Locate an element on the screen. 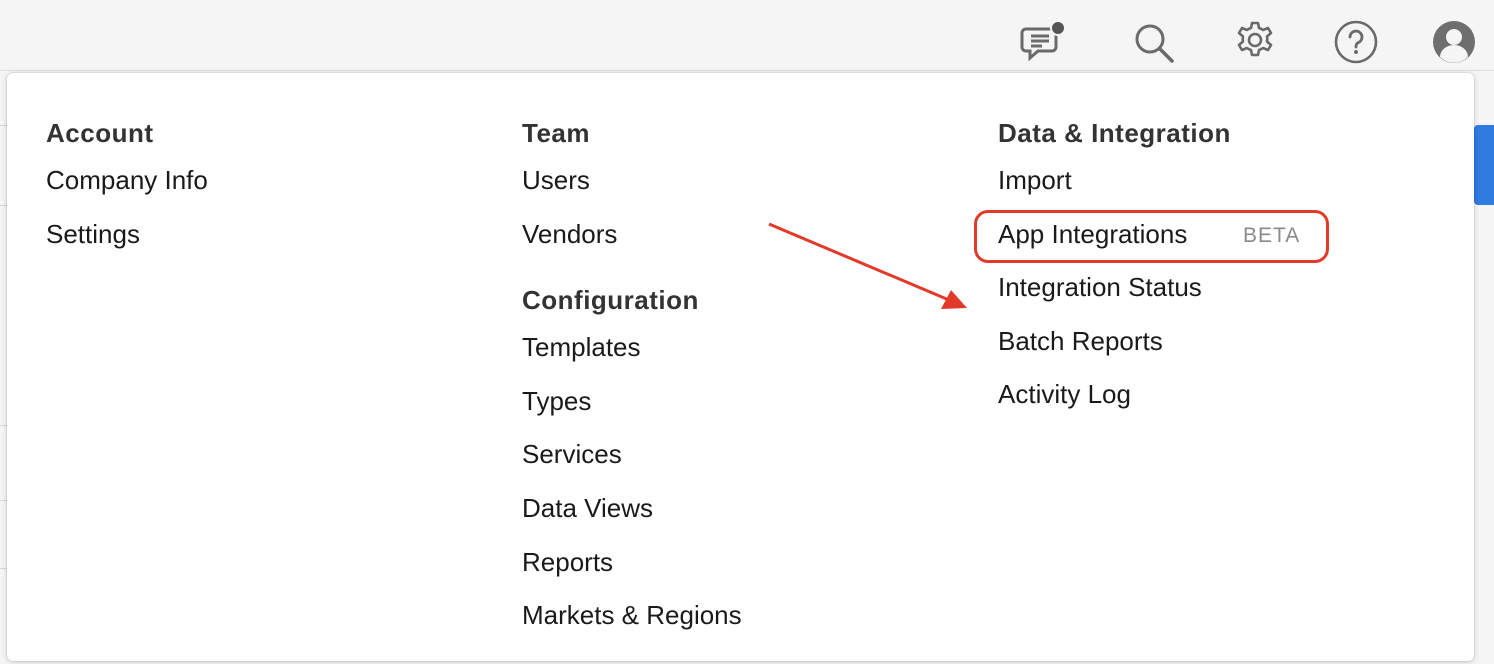 Image resolution: width=1494 pixels, height=664 pixels. menu-item-batch-reports: Batch Reports is located at coordinates (1080, 341).